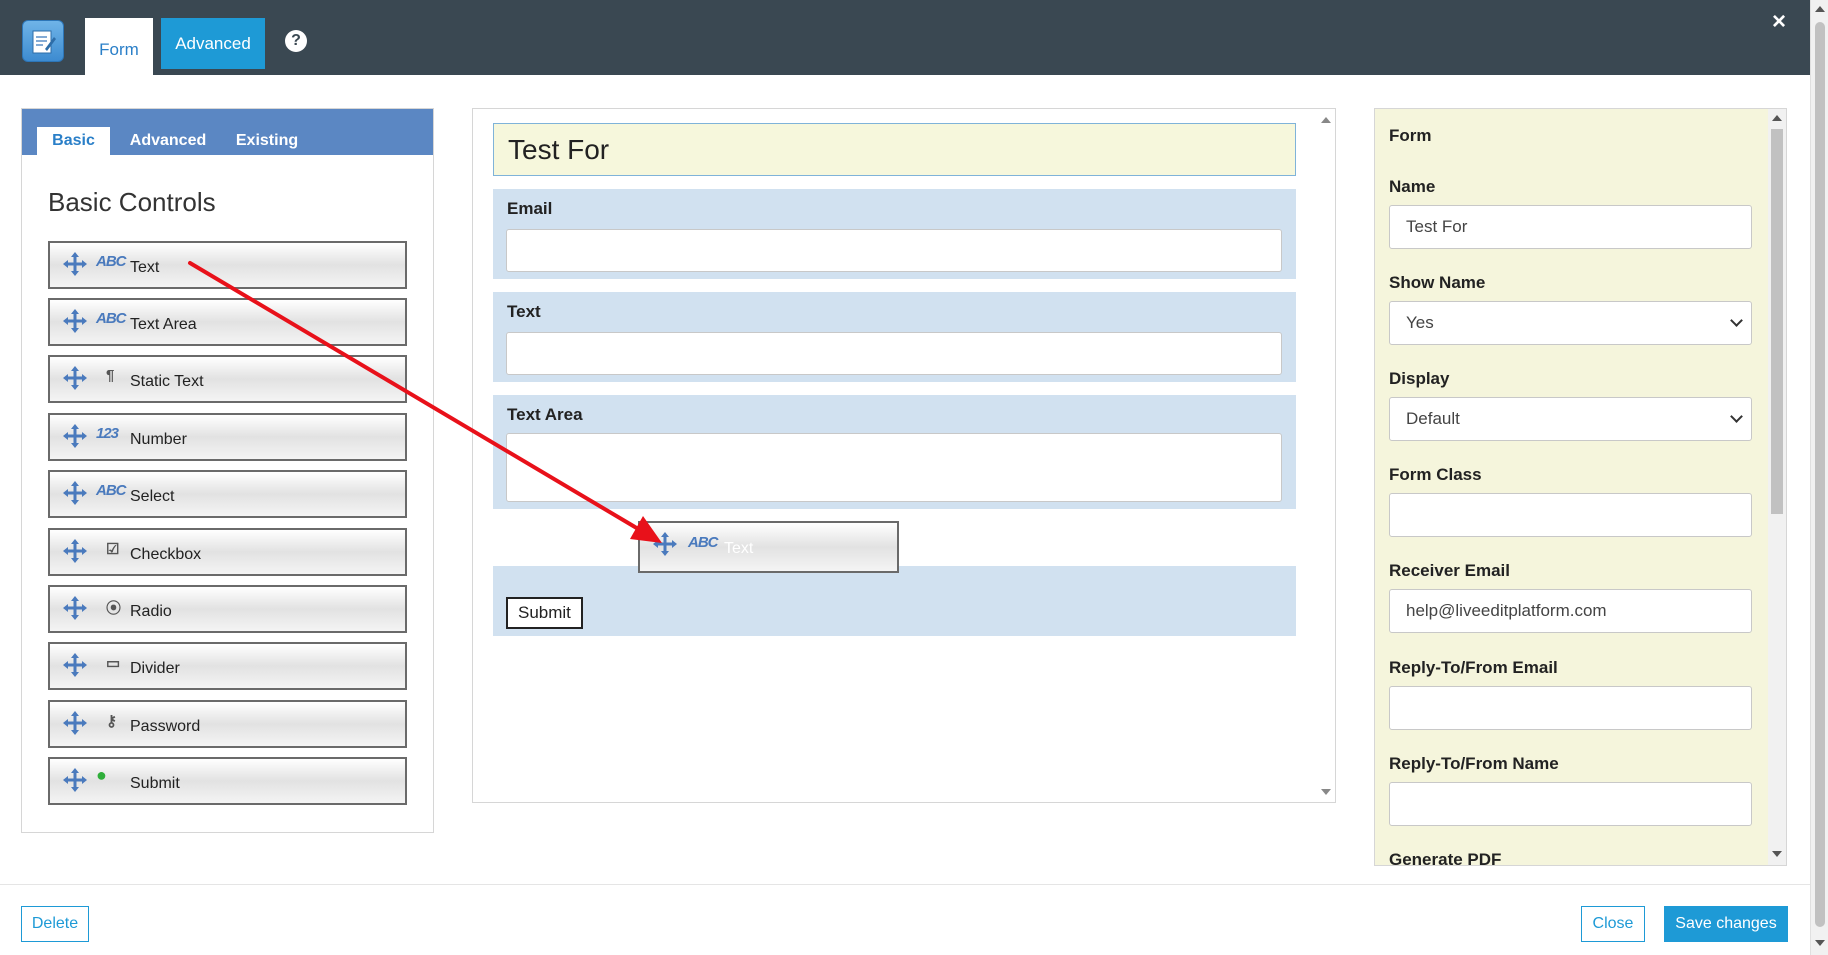  What do you see at coordinates (168, 141) in the screenshot?
I see `tab-advanced-controls: Advanced` at bounding box center [168, 141].